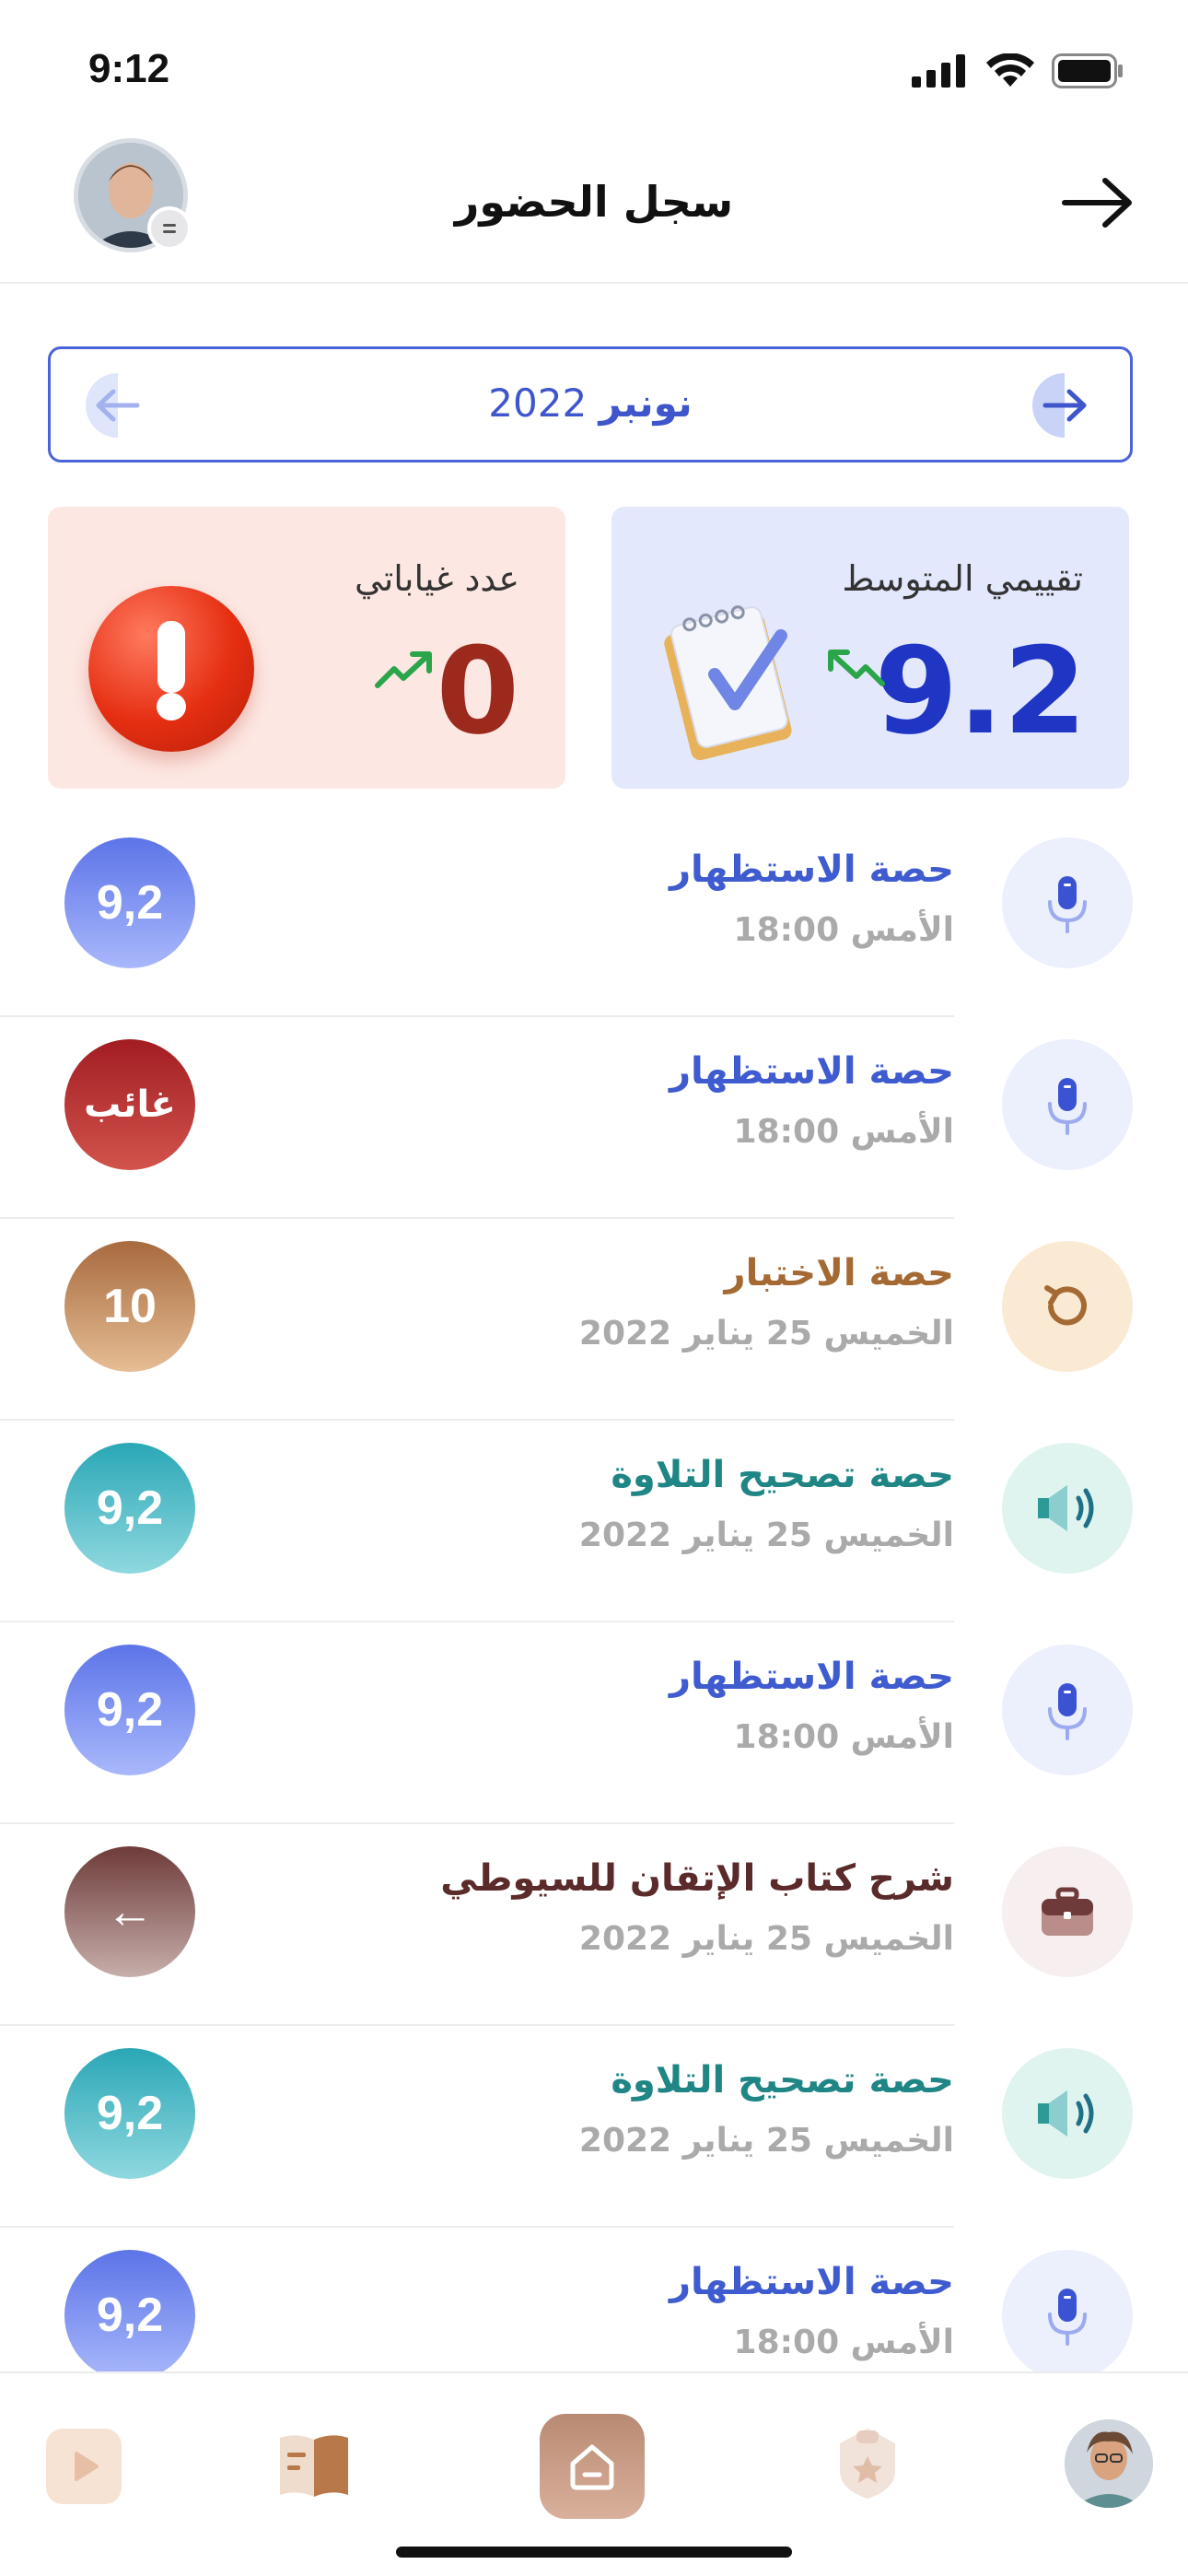 This screenshot has width=1188, height=2576. I want to click on arrow-right-icon, so click(1098, 202).